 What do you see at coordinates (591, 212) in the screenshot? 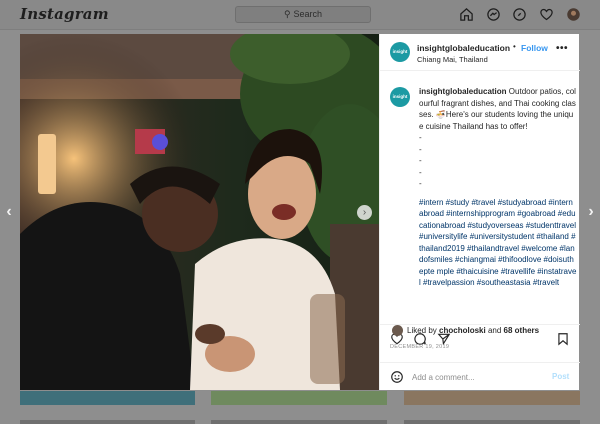
I see `next-post-arrow: ›` at bounding box center [591, 212].